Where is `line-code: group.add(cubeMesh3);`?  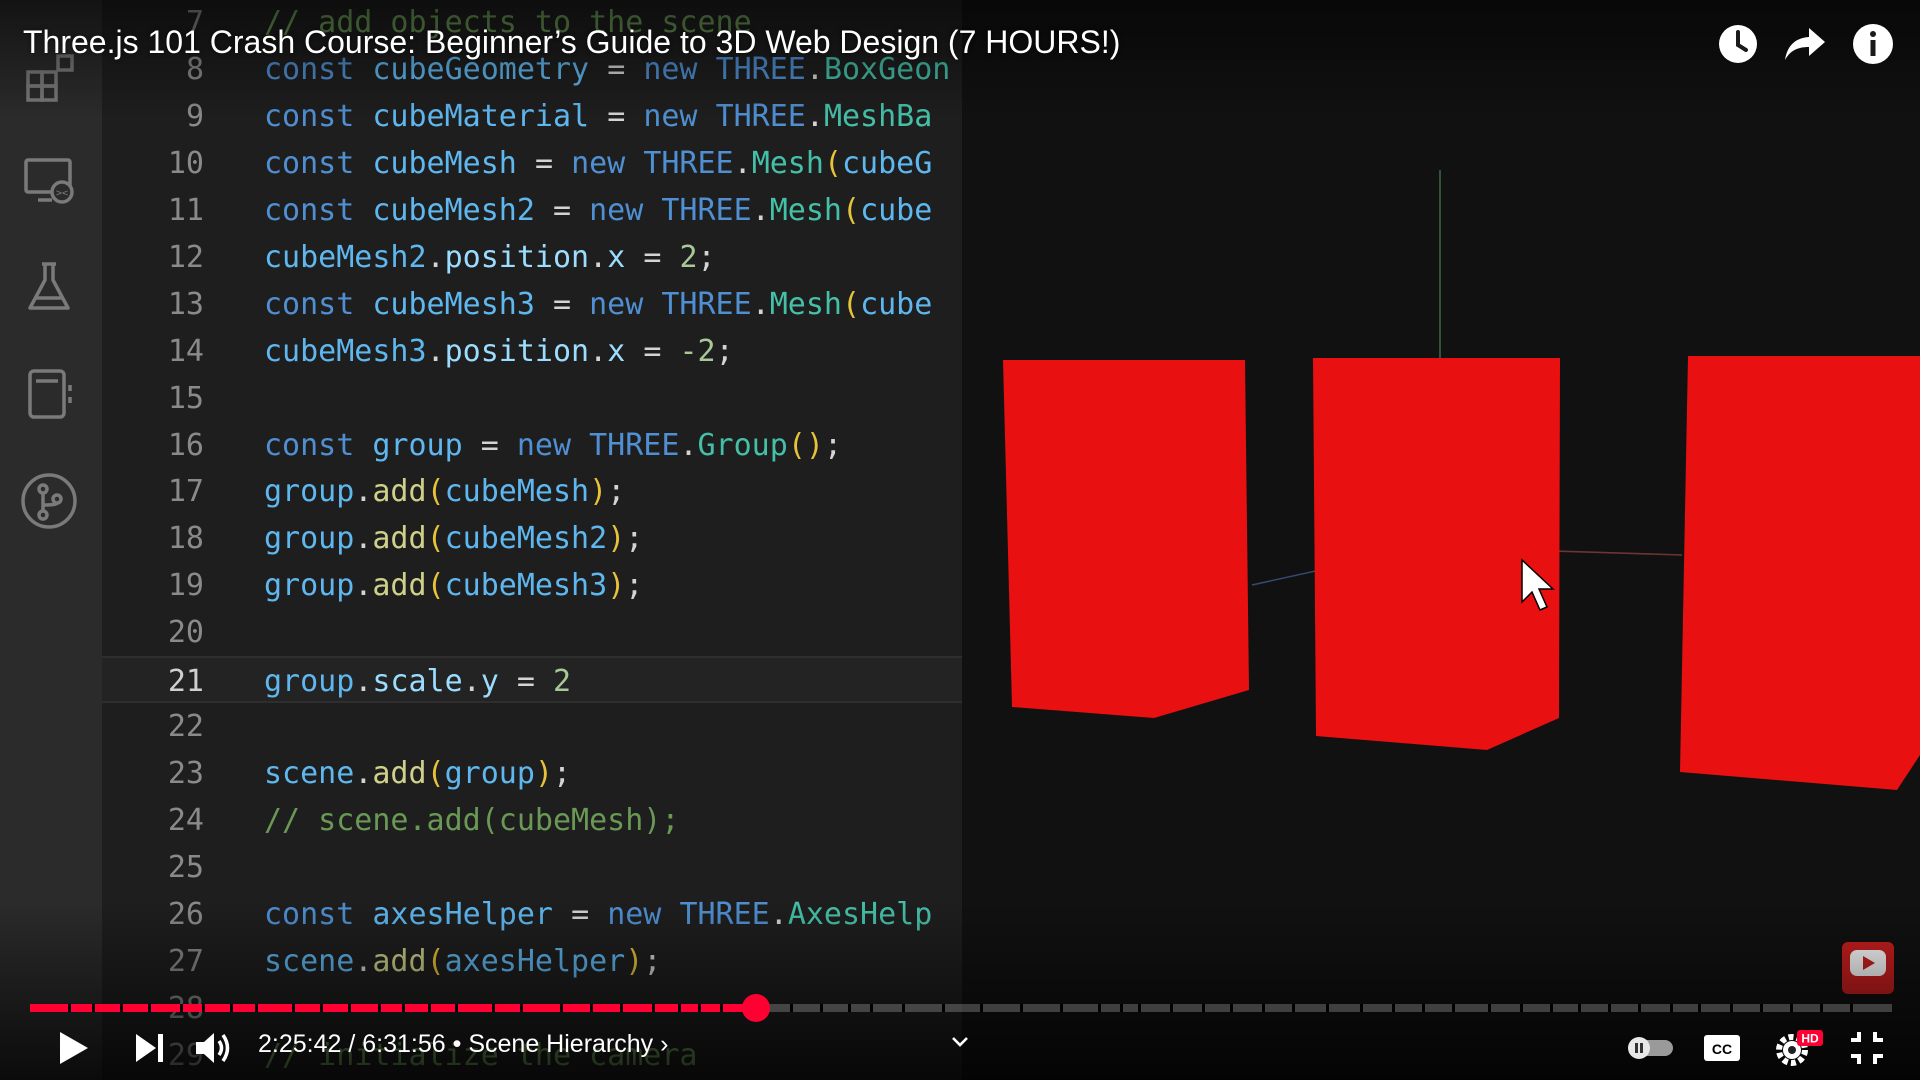
line-code: group.add(cubeMesh3); is located at coordinates (454, 586).